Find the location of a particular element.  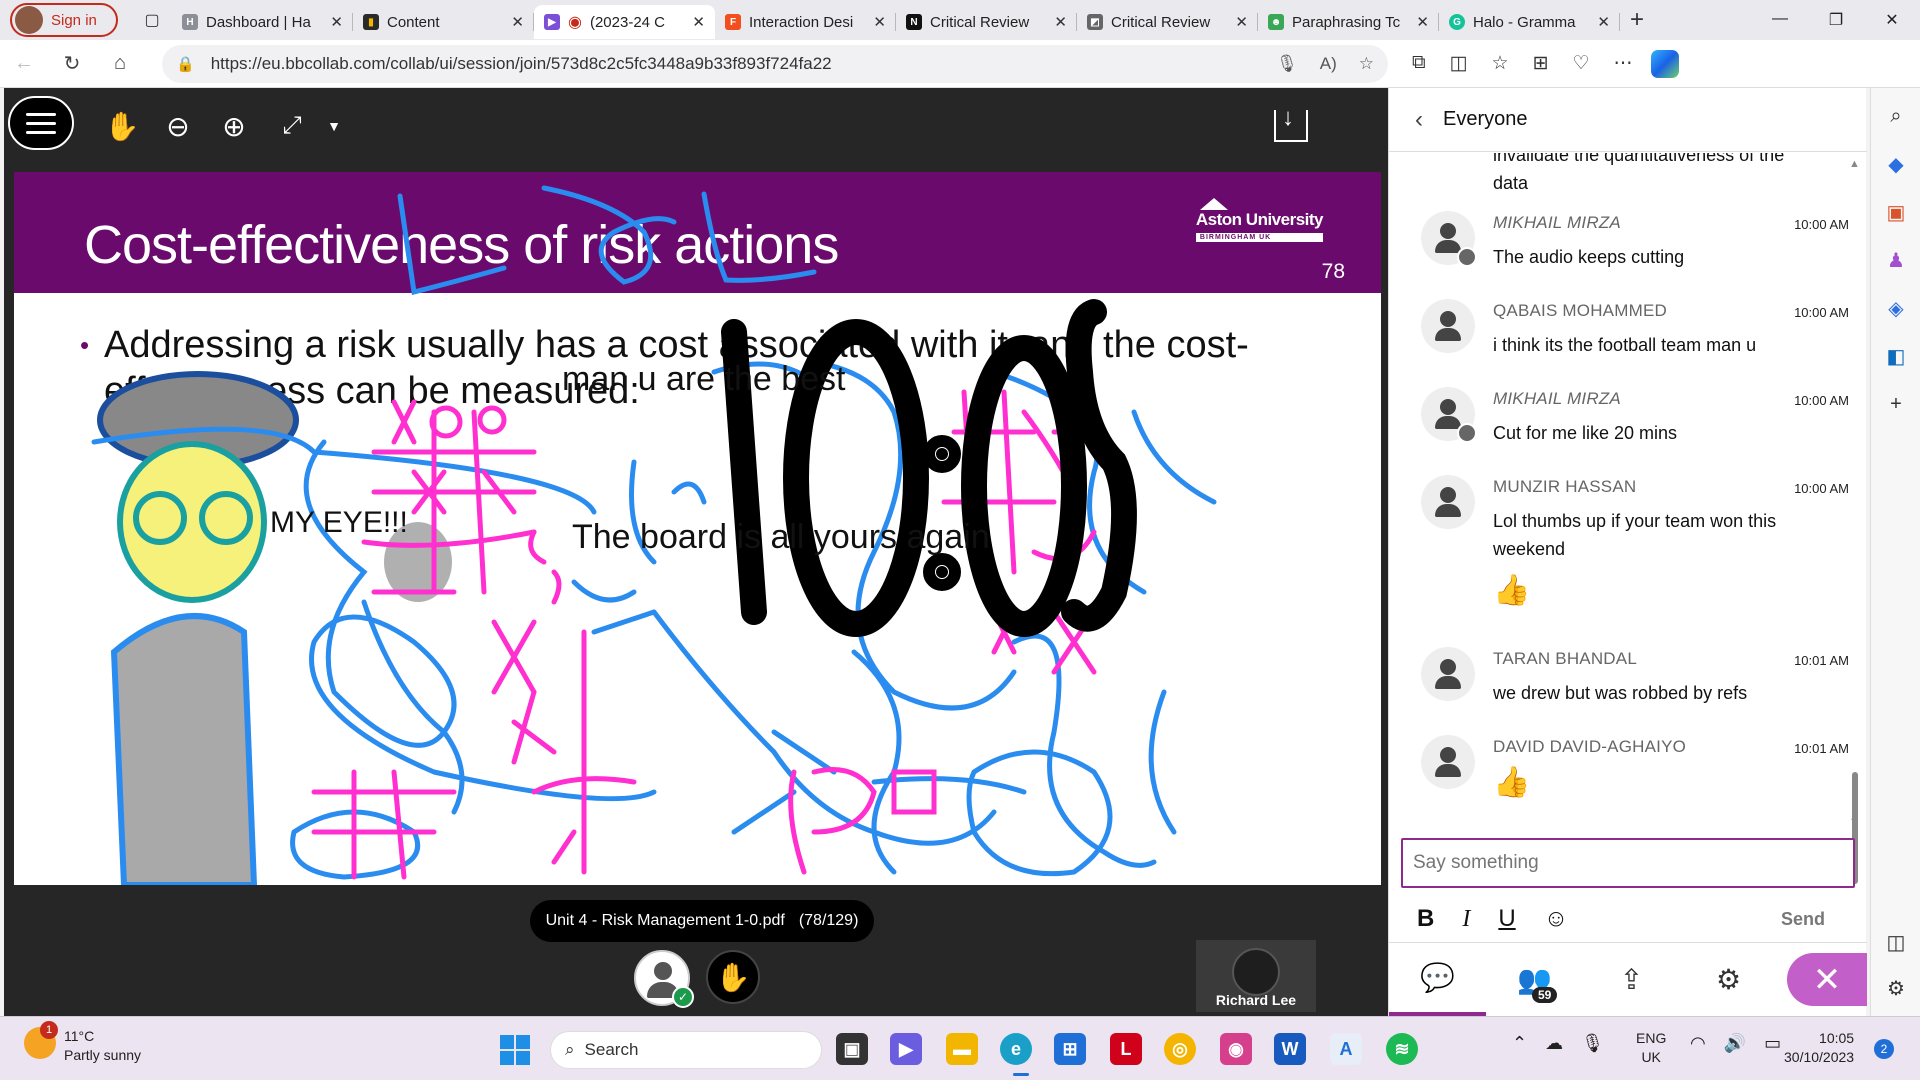

new-tab-icon: + is located at coordinates (1637, 20).